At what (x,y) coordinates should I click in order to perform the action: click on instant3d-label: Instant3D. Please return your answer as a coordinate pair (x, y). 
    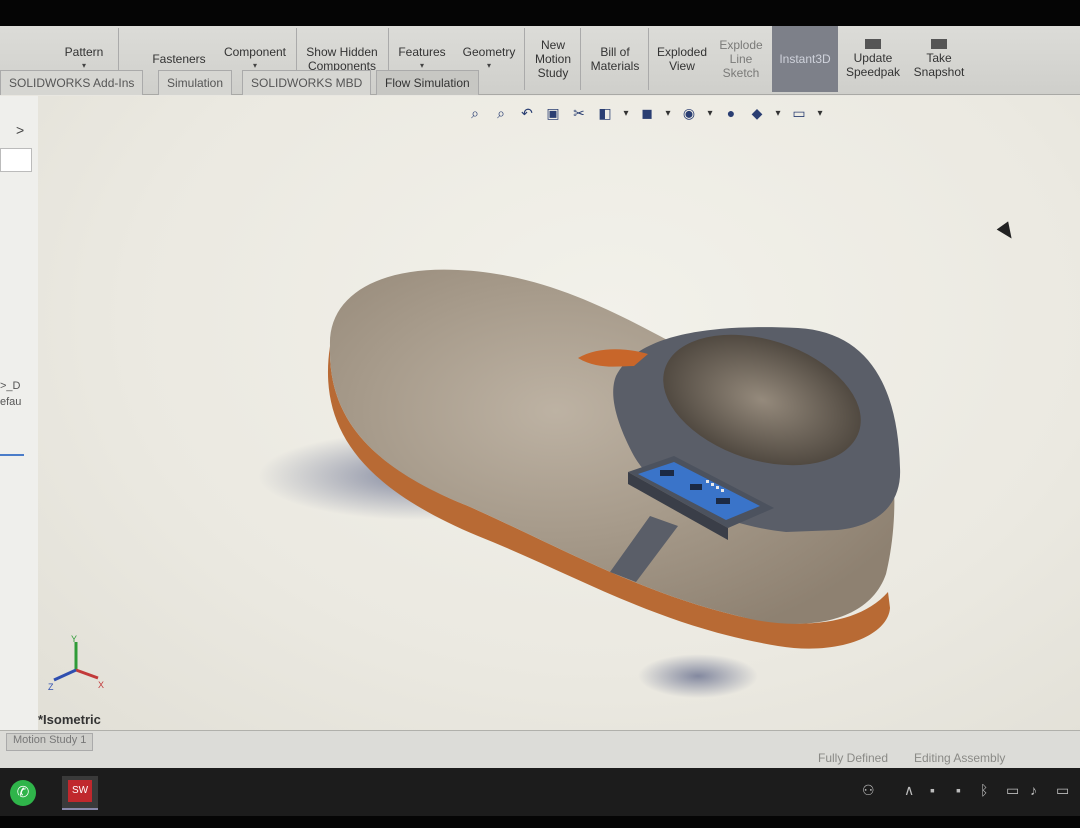
    Looking at the image, I should click on (805, 59).